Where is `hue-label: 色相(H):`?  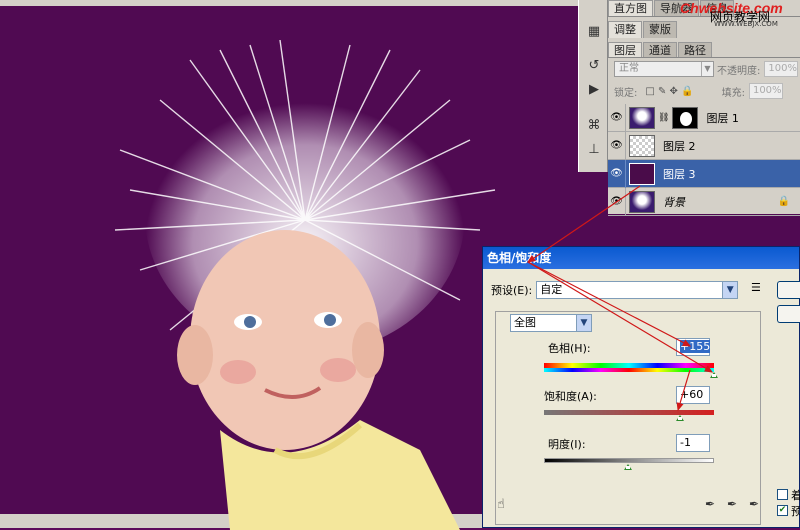
hue-label: 色相(H): is located at coordinates (569, 348).